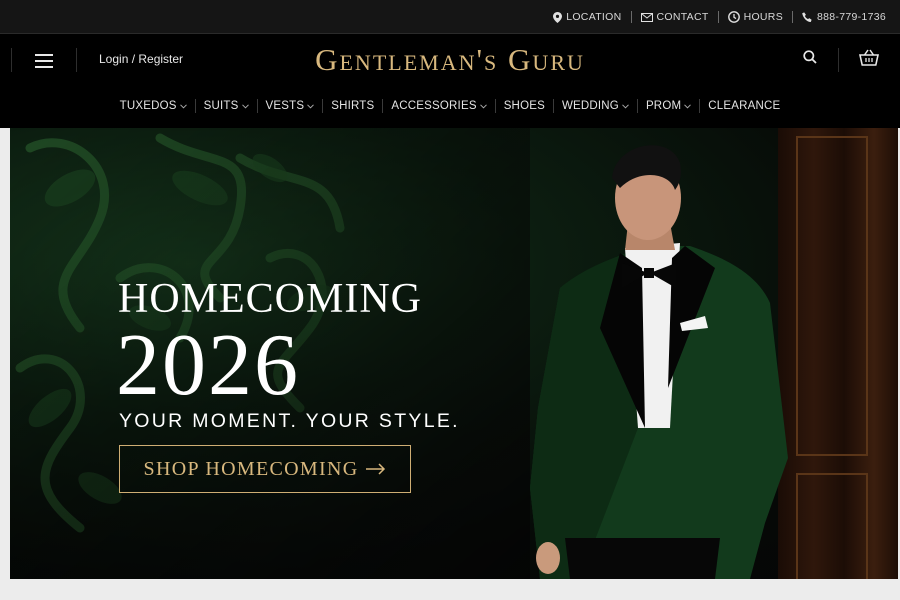 This screenshot has height=600, width=900. I want to click on search-icon, so click(810, 57).